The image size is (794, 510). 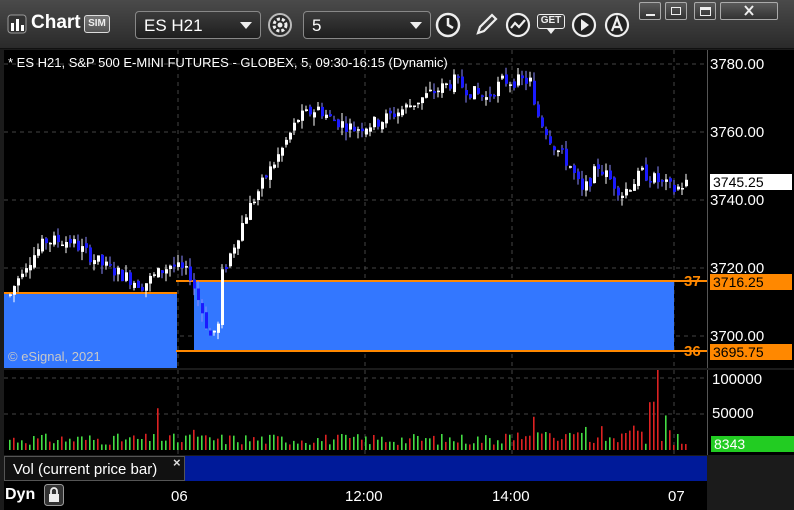 What do you see at coordinates (650, 11) in the screenshot?
I see `minimize-button` at bounding box center [650, 11].